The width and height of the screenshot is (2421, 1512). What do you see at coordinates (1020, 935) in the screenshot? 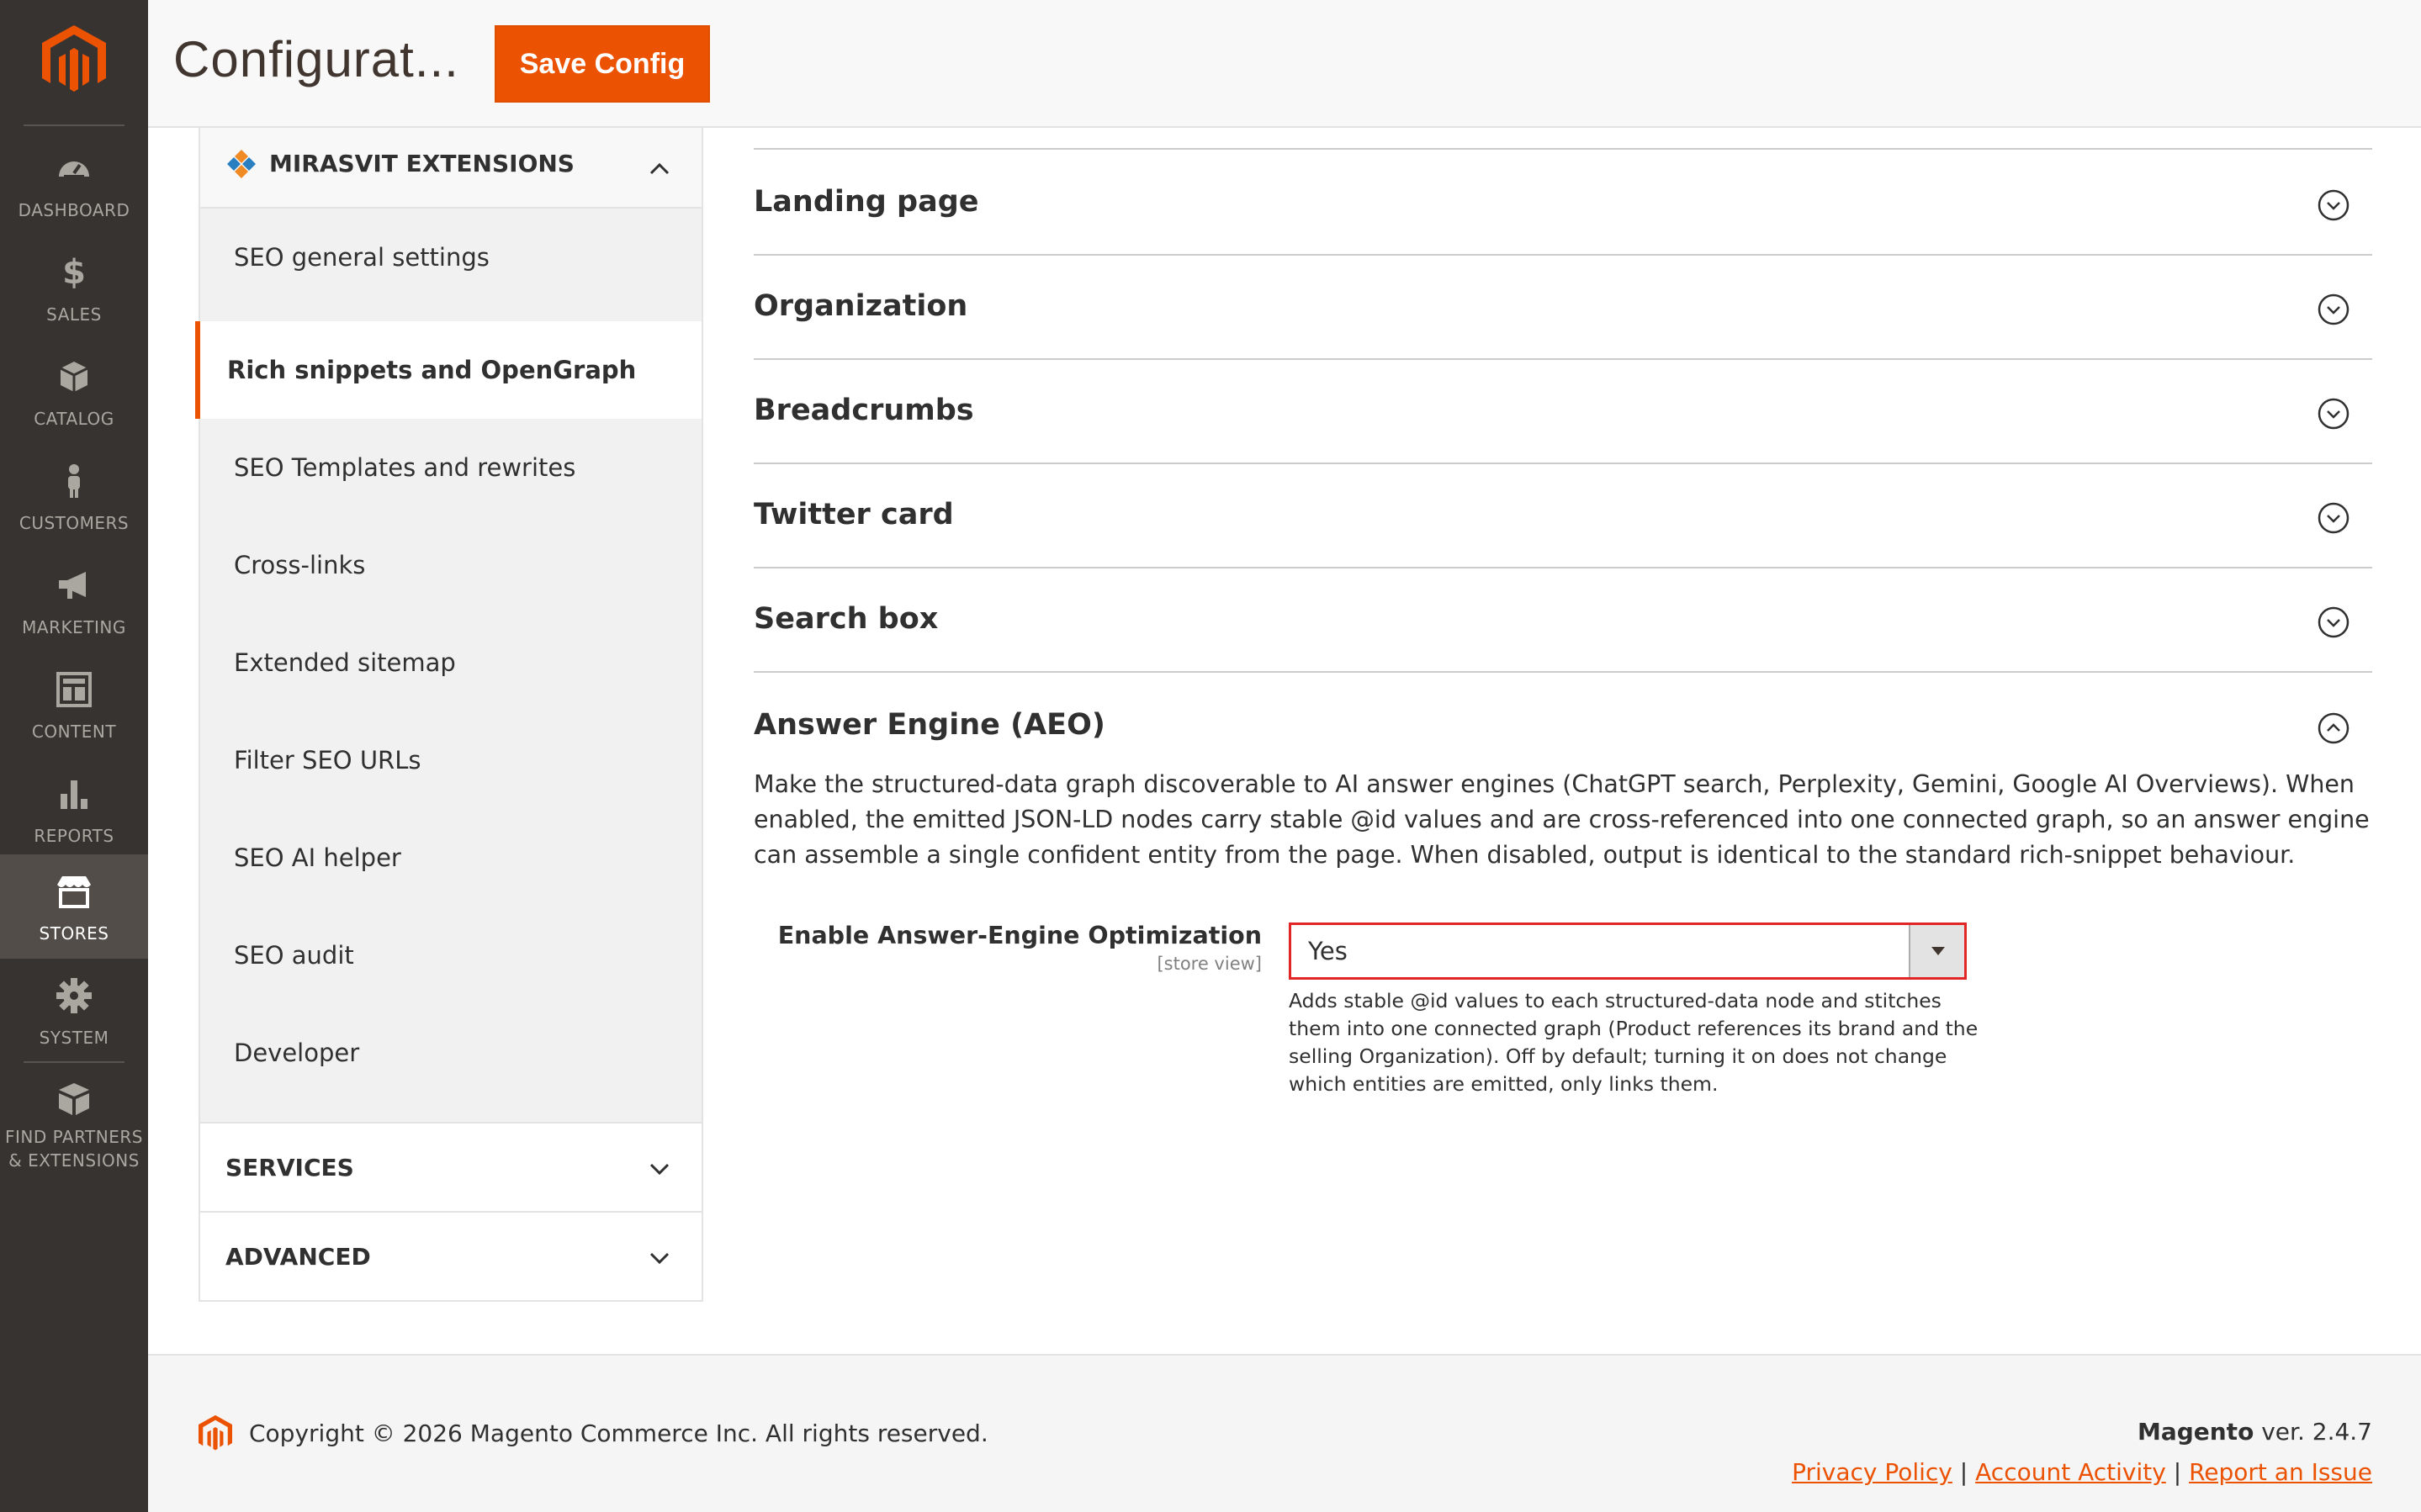
I see `field-label: Enable Answer-Engine Optimization` at bounding box center [1020, 935].